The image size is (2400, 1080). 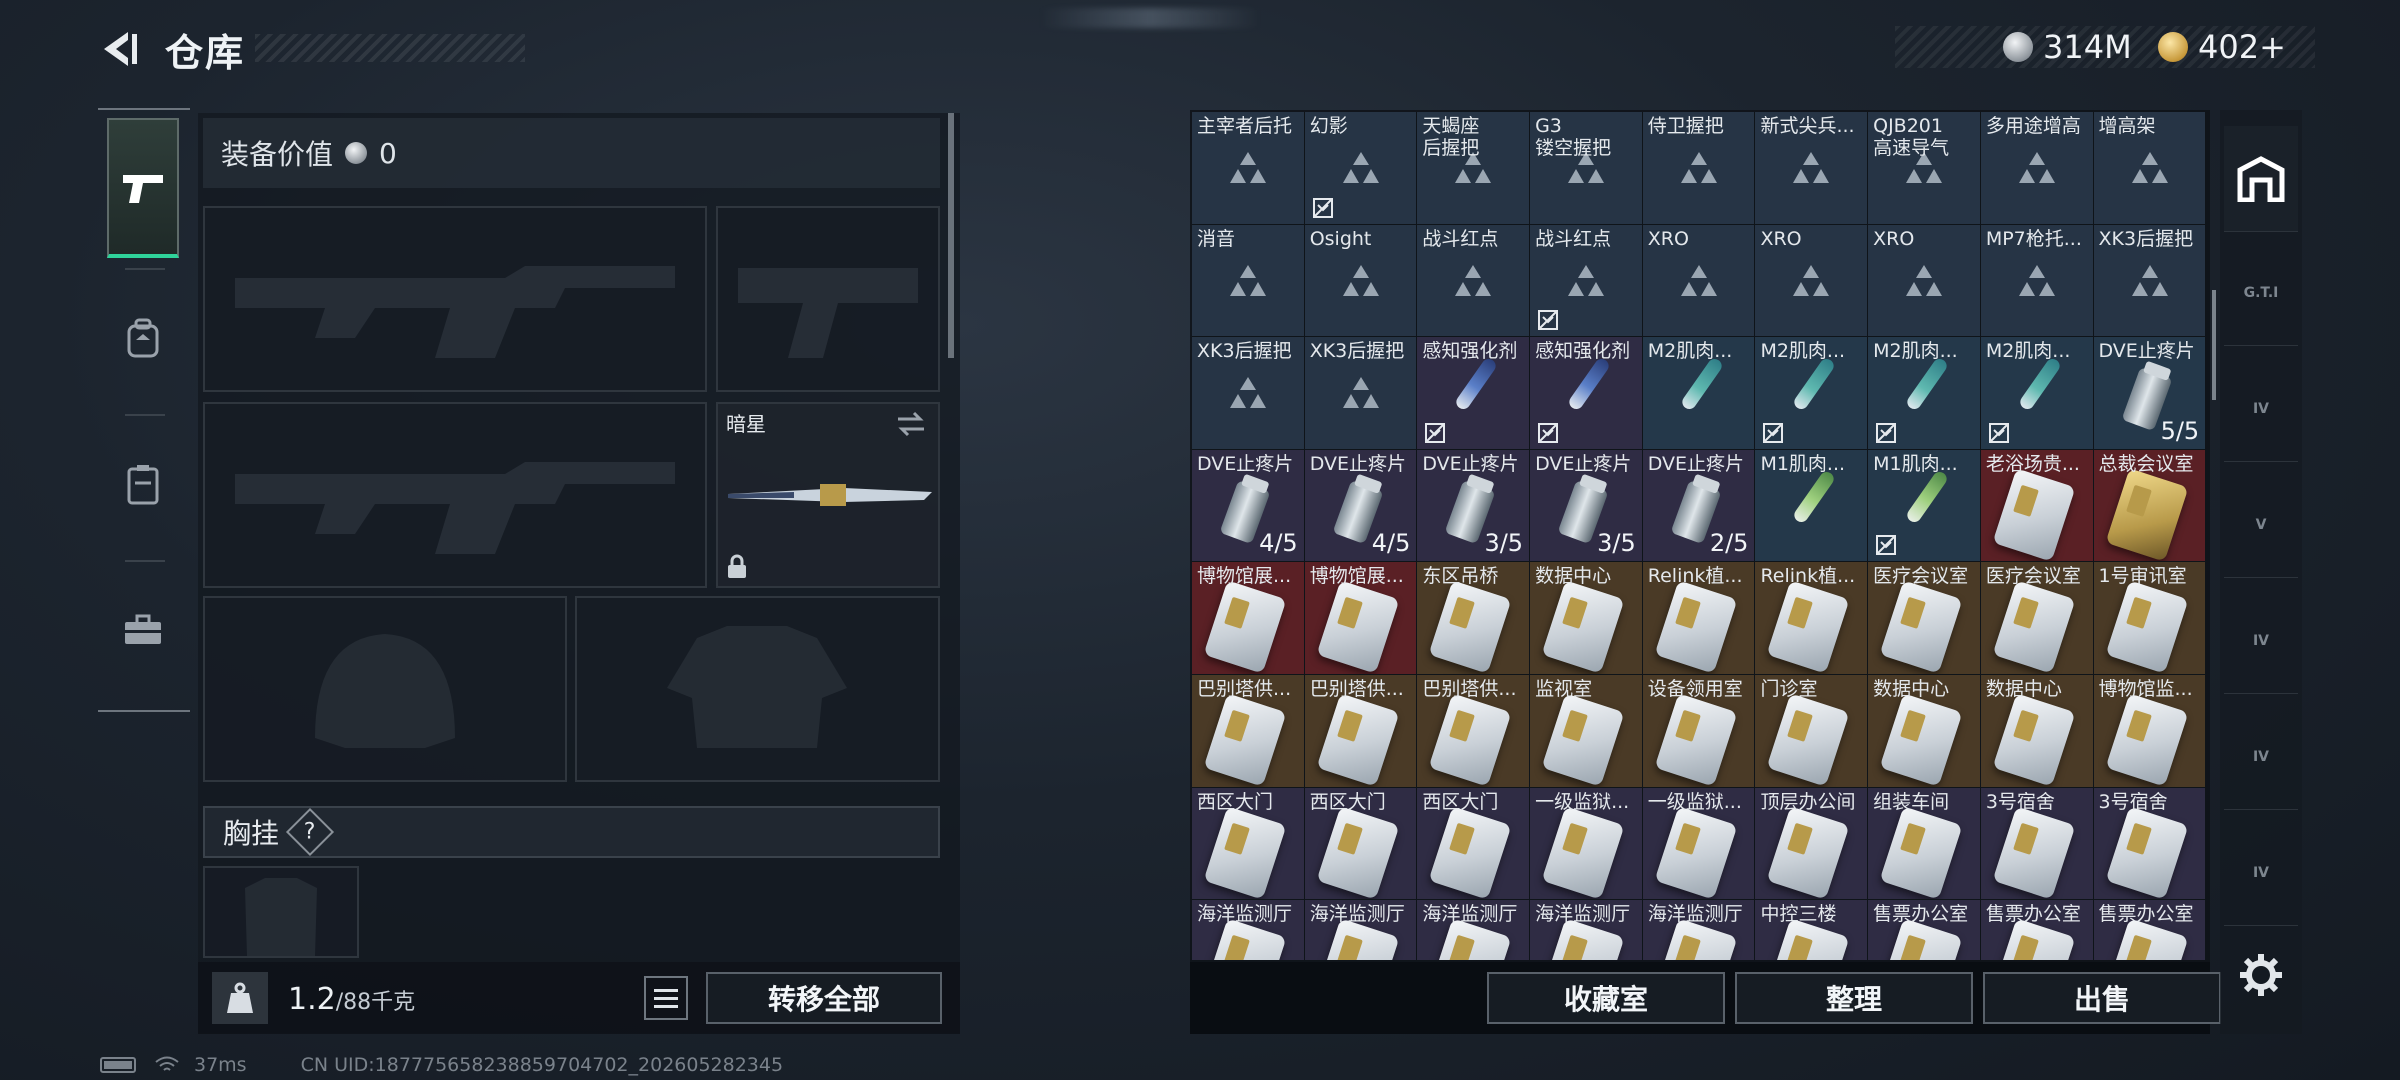 I want to click on warehouse-item: DVE止疼片 2/5, so click(x=1699, y=506).